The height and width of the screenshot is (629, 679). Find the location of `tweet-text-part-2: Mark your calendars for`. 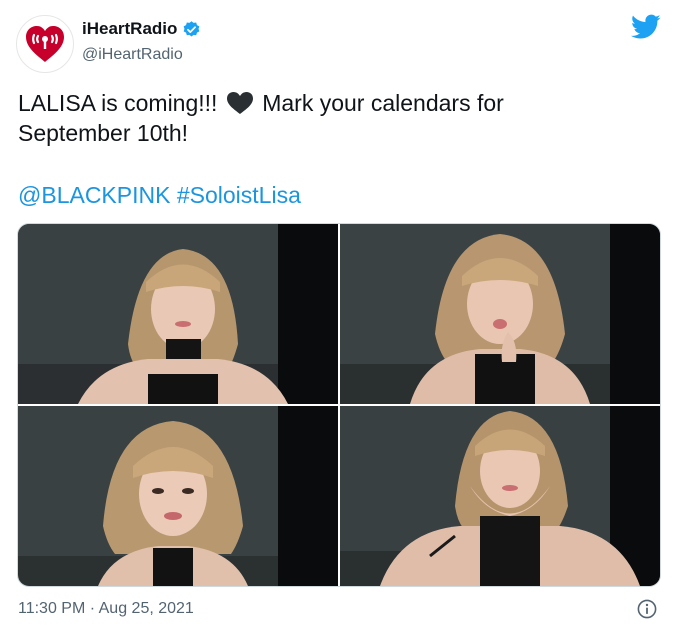

tweet-text-part-2: Mark your calendars for is located at coordinates (383, 103).